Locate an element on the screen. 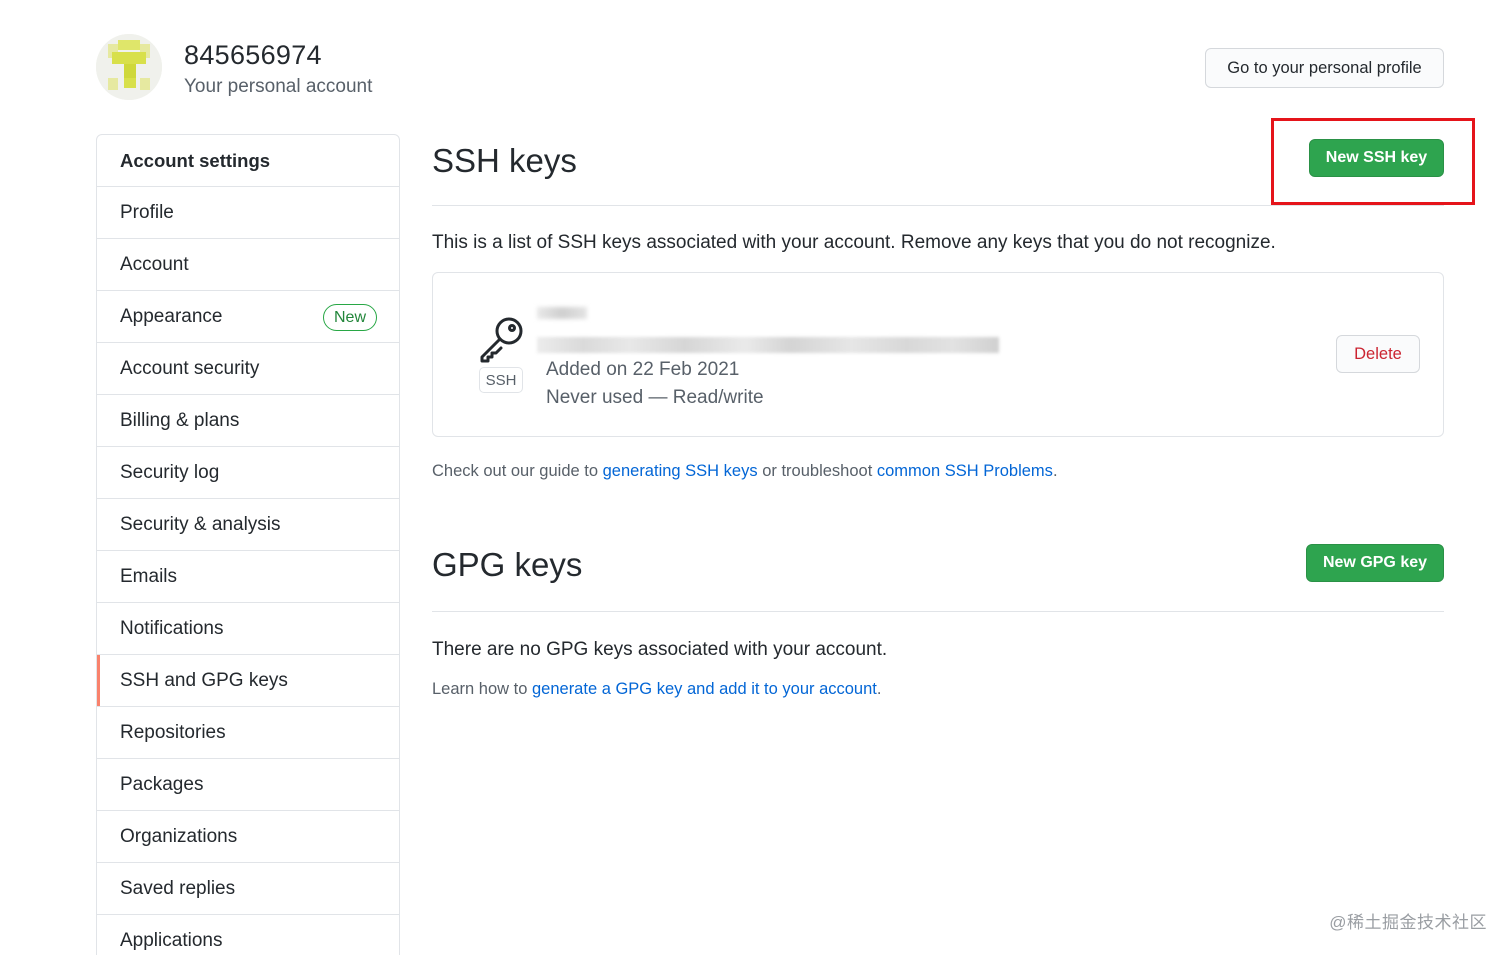 This screenshot has width=1512, height=955. sidebar-item-label: Security log is located at coordinates (170, 472).